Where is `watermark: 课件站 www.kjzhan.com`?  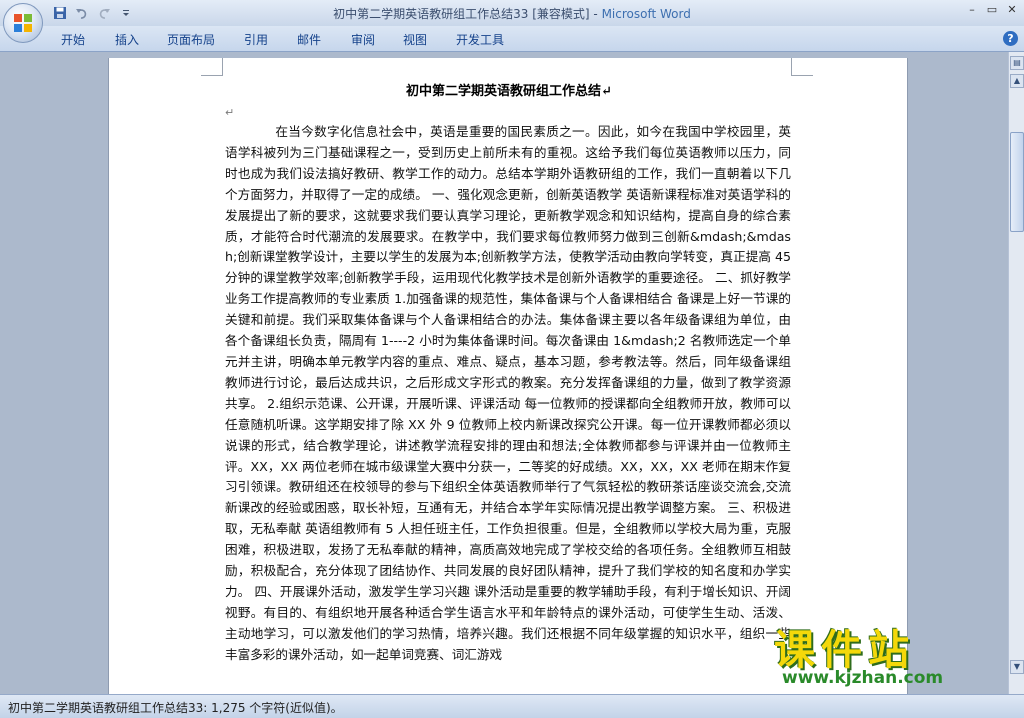 watermark: 课件站 www.kjzhan.com is located at coordinates (899, 655).